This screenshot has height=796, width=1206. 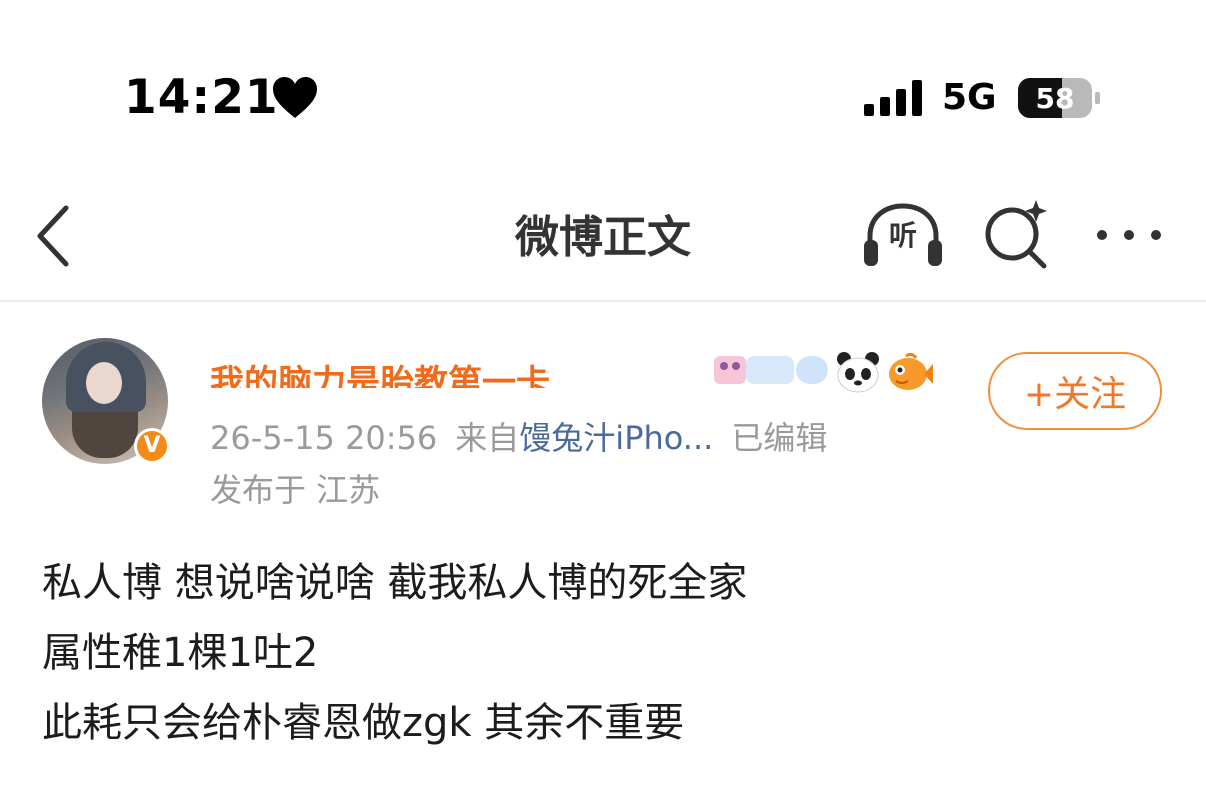 I want to click on post-date: 26-5-15 20:56, so click(x=324, y=438).